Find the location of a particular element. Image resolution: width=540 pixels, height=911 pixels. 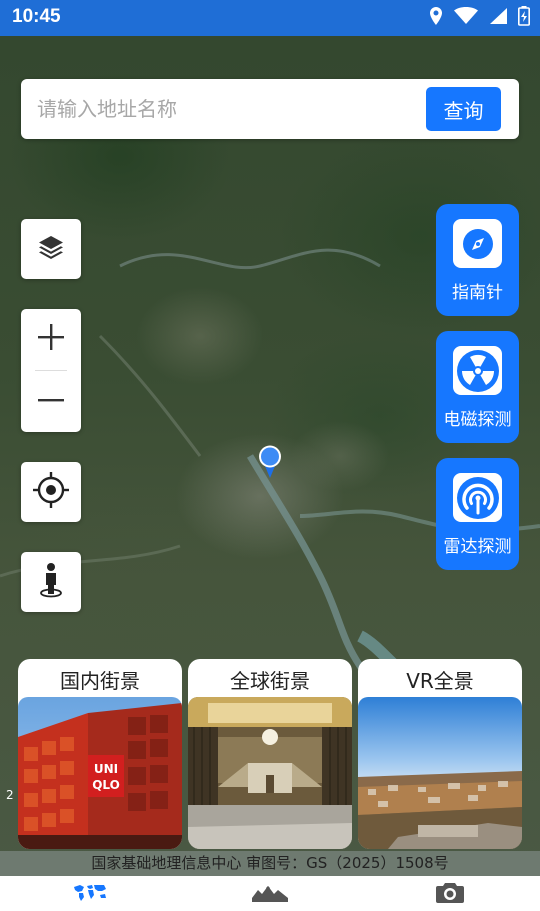

zoom-out-button is located at coordinates (51, 402).